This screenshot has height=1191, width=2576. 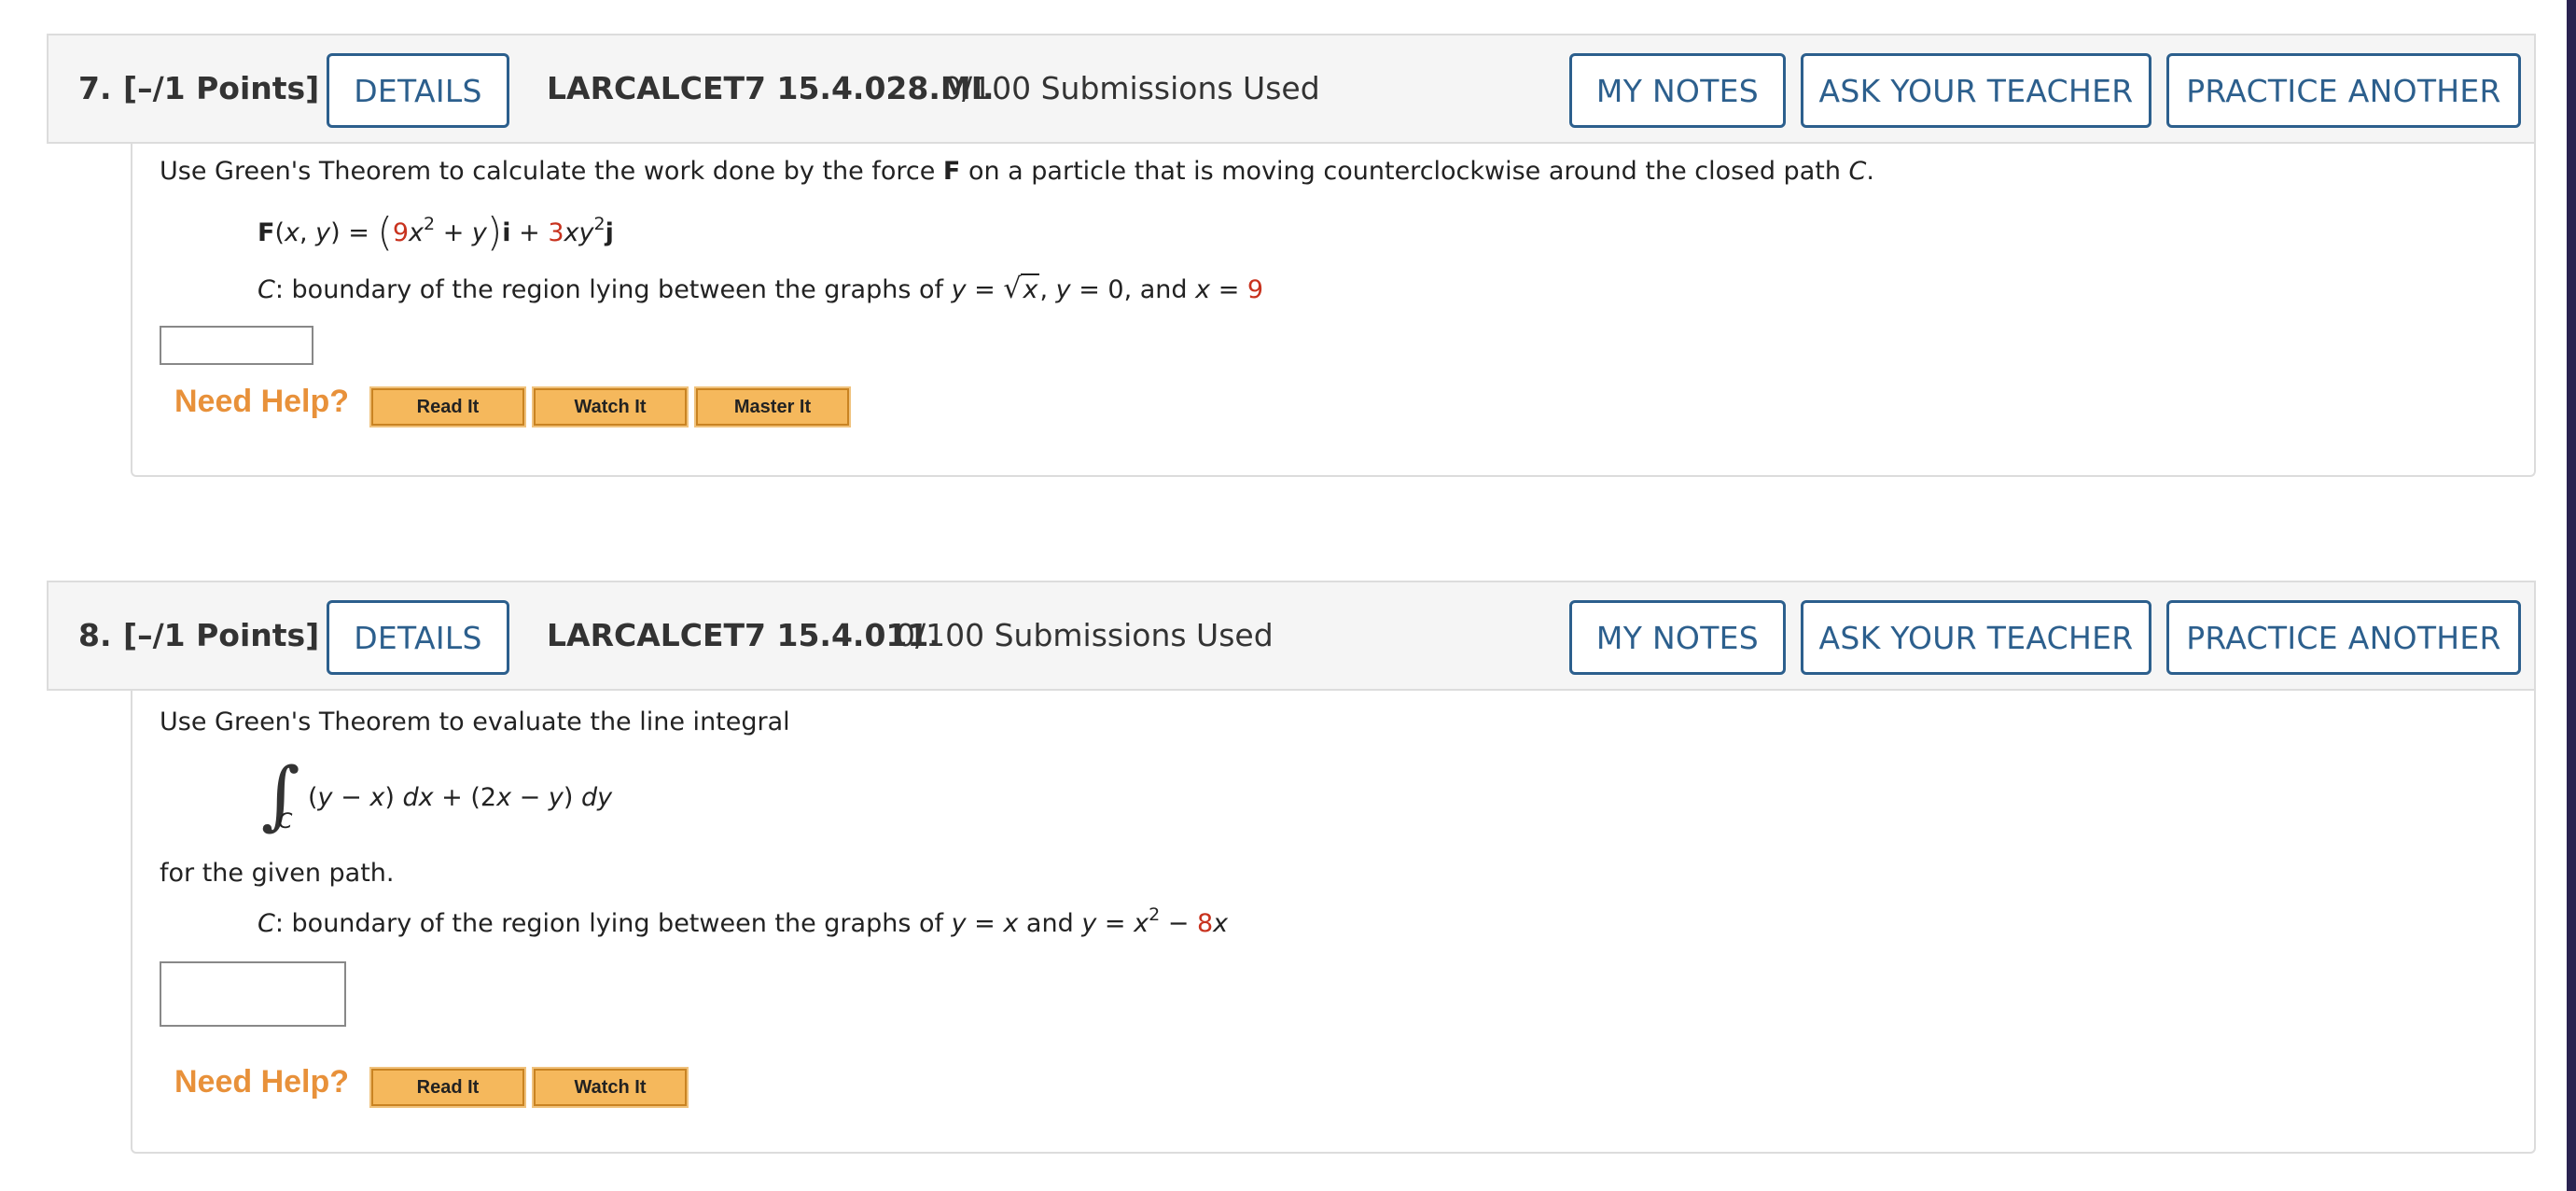 What do you see at coordinates (1021, 289) in the screenshot?
I see `square-root: √x` at bounding box center [1021, 289].